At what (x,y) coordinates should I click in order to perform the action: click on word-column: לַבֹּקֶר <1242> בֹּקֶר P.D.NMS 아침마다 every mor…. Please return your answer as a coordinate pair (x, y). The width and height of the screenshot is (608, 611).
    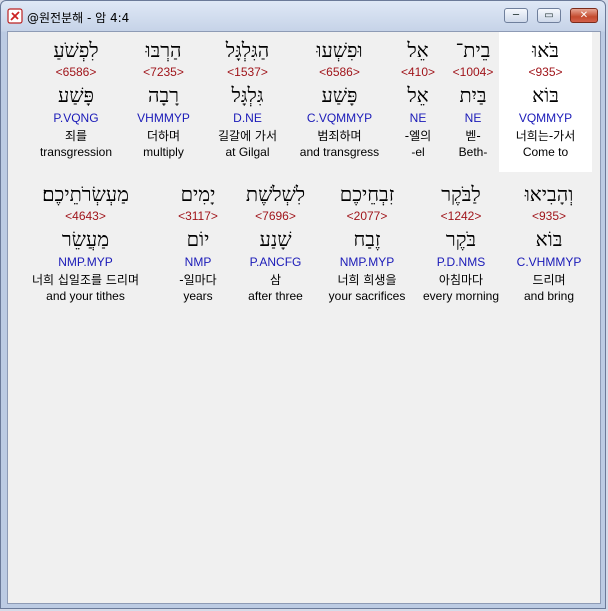
    Looking at the image, I should click on (461, 247).